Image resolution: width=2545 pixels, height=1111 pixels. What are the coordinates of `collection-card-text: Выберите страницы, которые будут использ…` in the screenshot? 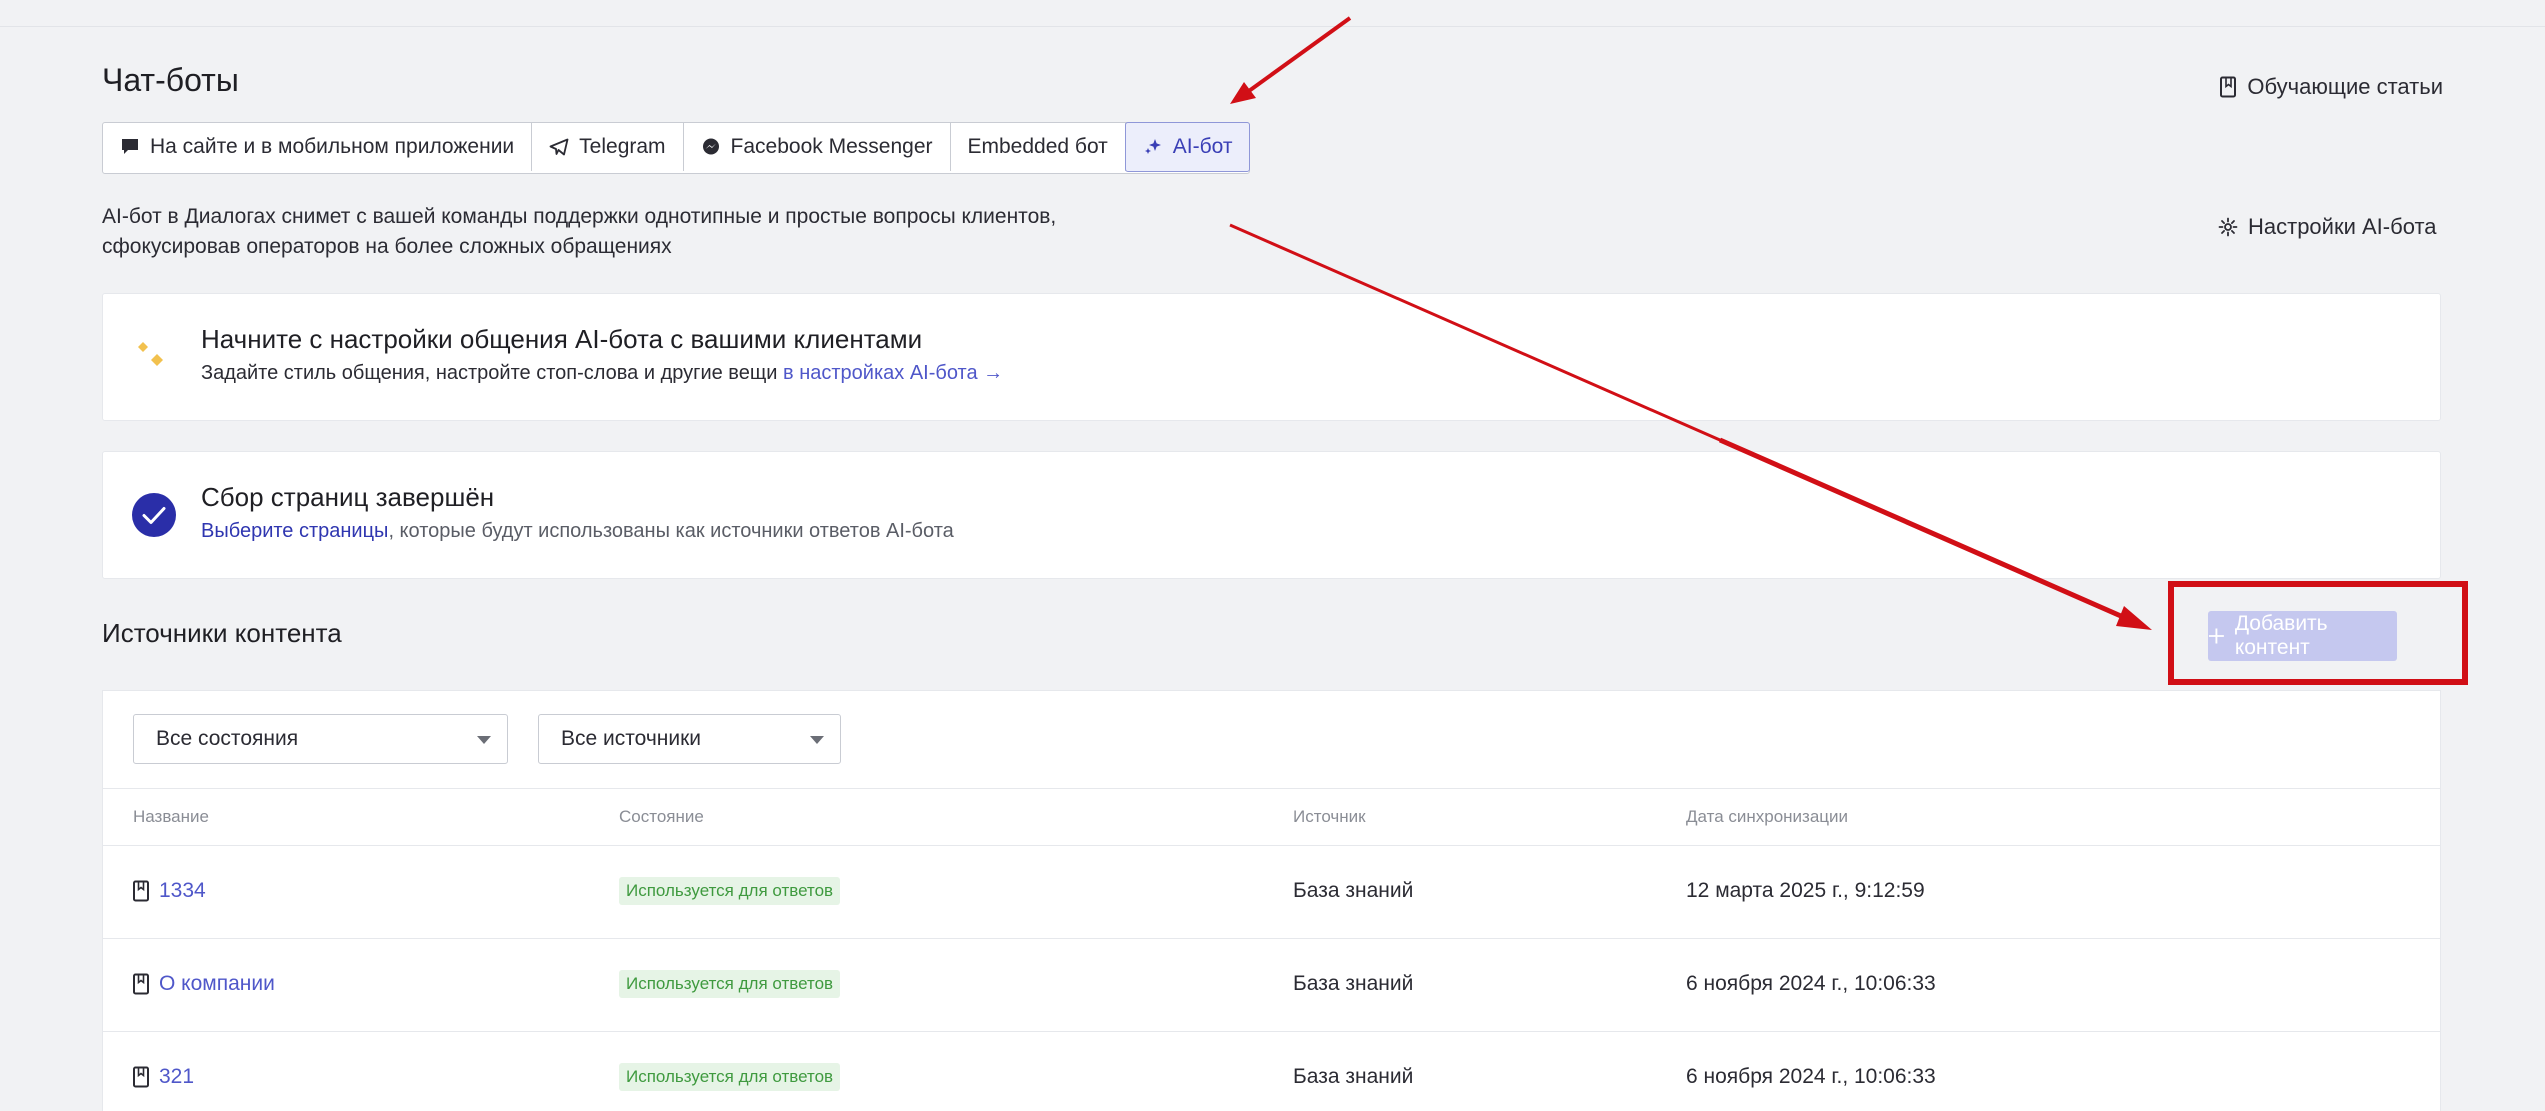 It's located at (577, 531).